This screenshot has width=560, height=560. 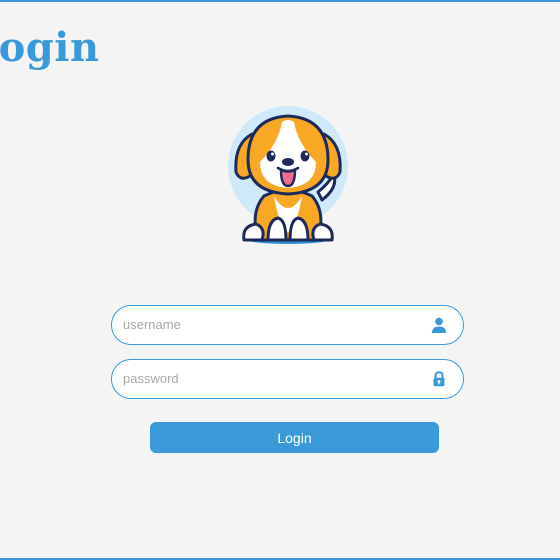 I want to click on password-field, so click(x=287, y=379).